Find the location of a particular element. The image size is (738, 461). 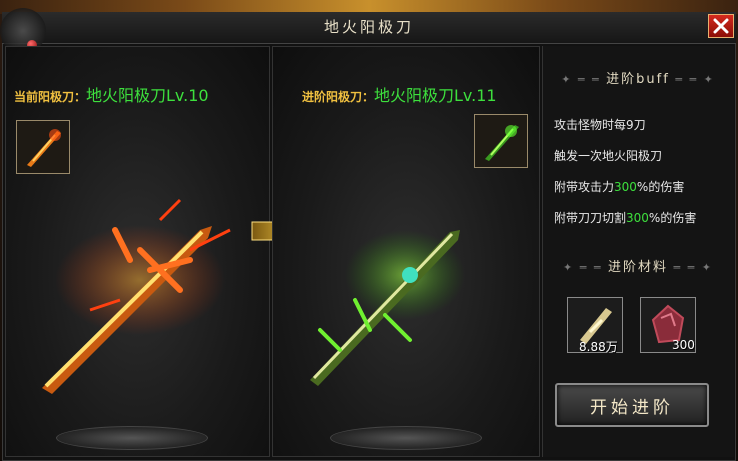

buff-line-4: 附带刀刀切割300%的伤害 is located at coordinates (625, 217).